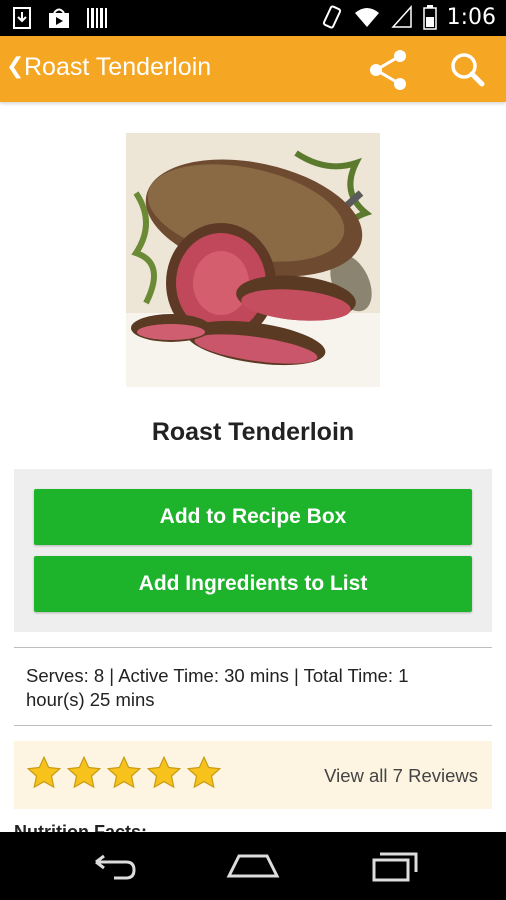 This screenshot has height=900, width=506. I want to click on system-icons: 1:06, so click(408, 17).